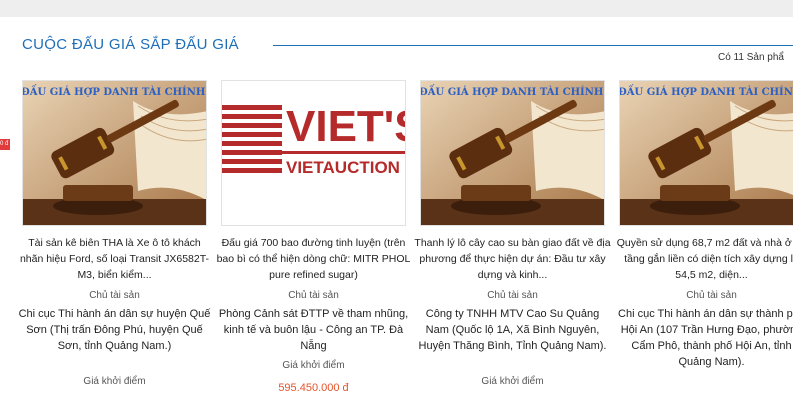  Describe the element at coordinates (343, 167) in the screenshot. I see `logo-subtext: VIETAUCTION` at that location.